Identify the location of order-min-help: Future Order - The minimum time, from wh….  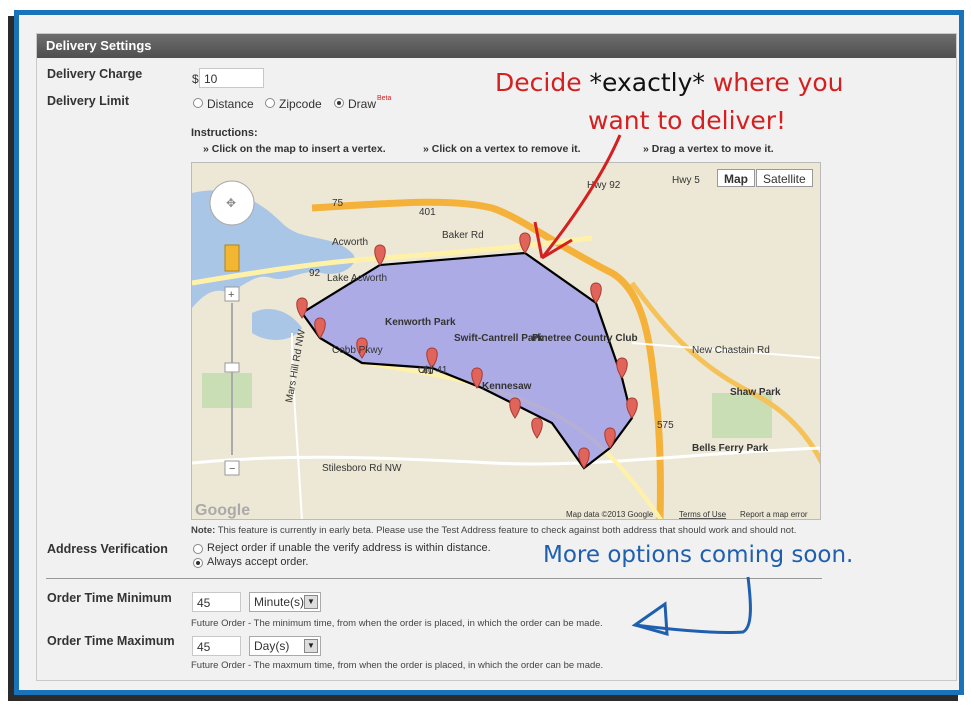
(397, 623).